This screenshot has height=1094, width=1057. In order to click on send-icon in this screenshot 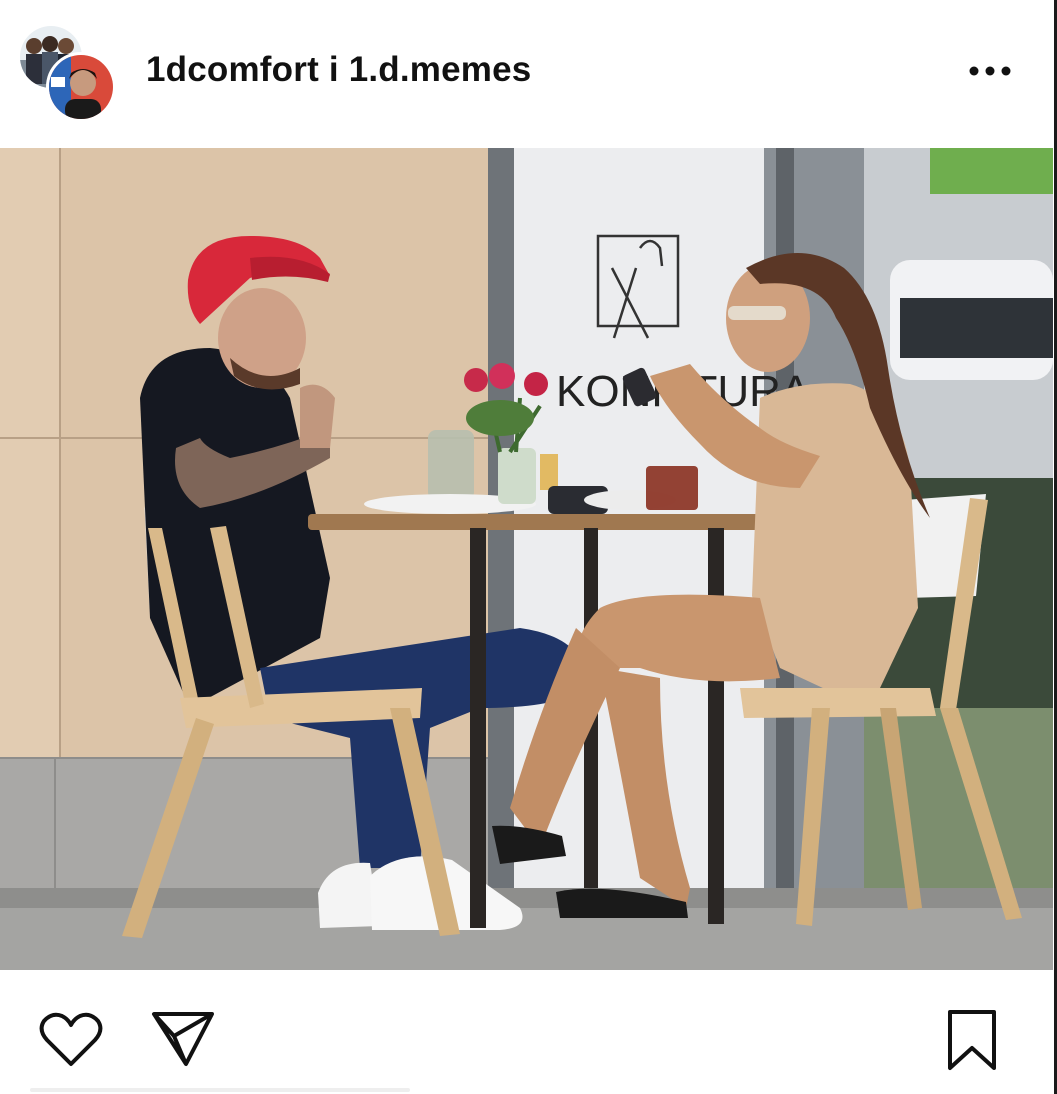, I will do `click(183, 1038)`.